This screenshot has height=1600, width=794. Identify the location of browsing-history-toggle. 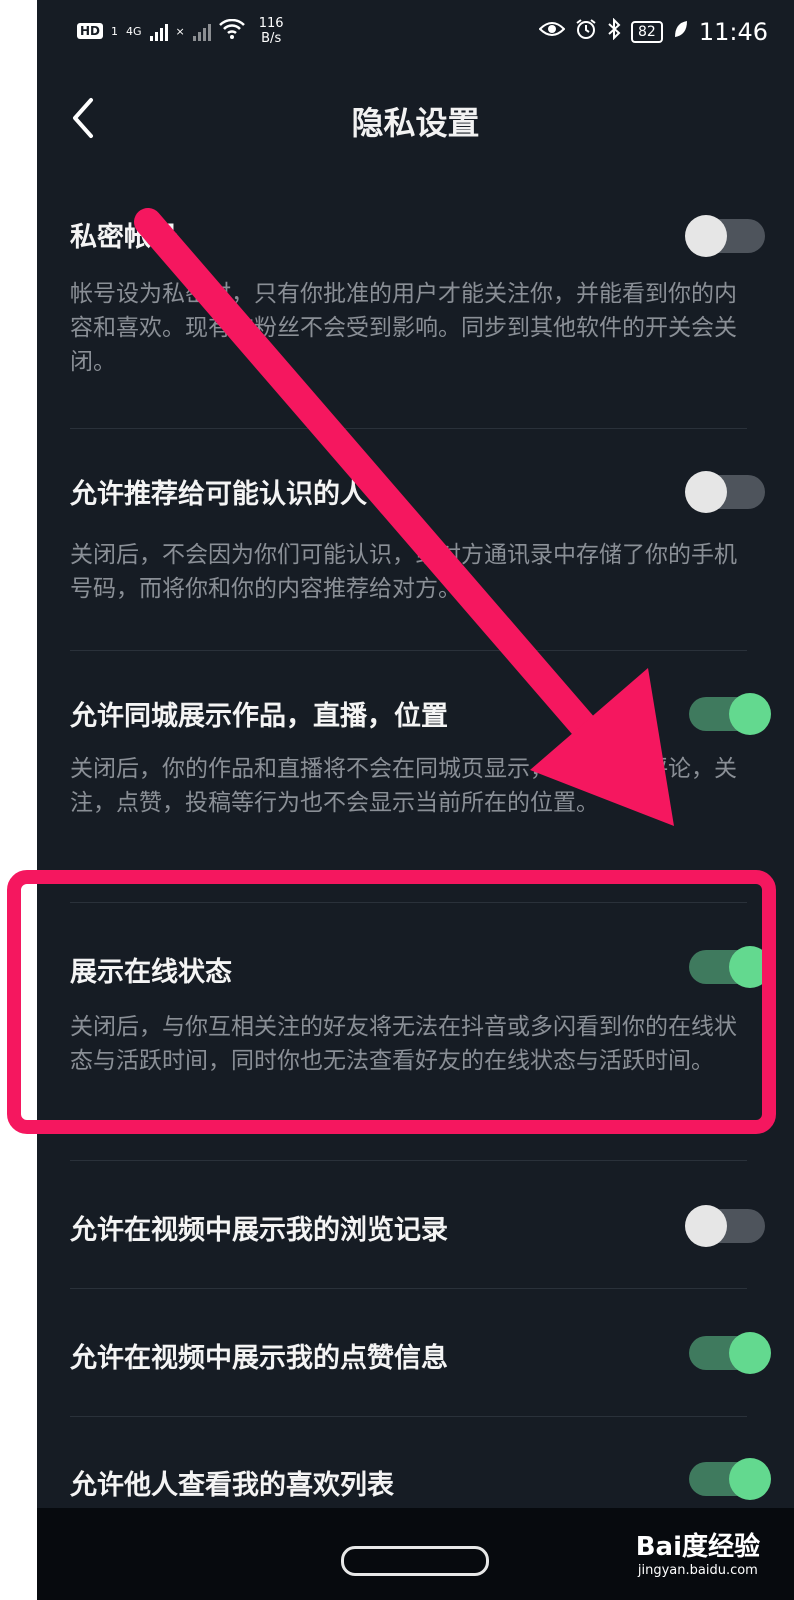
(725, 1226).